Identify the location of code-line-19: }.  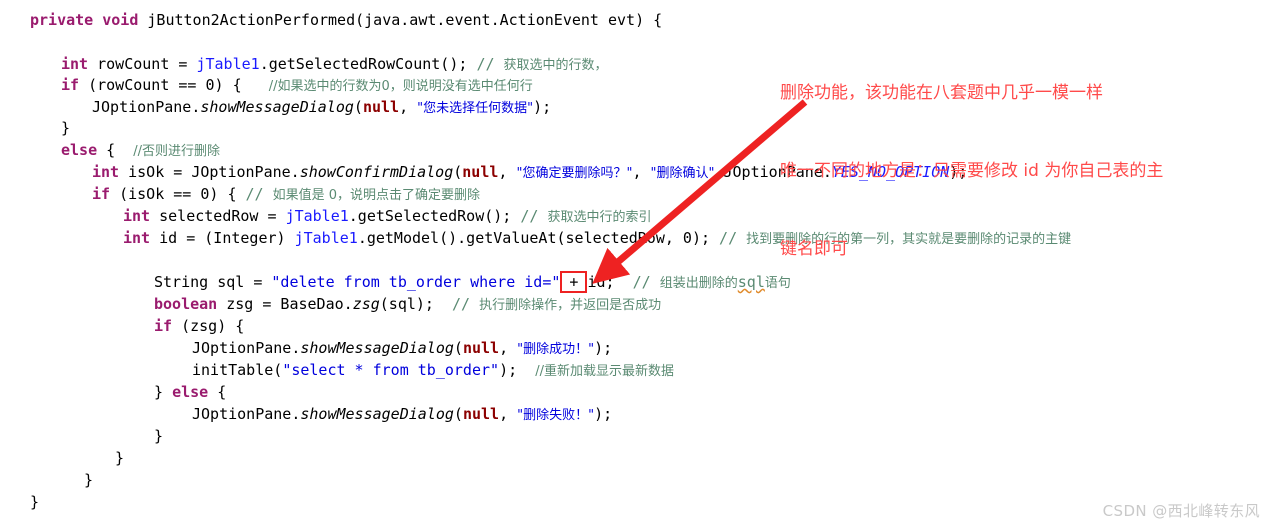
(119, 459).